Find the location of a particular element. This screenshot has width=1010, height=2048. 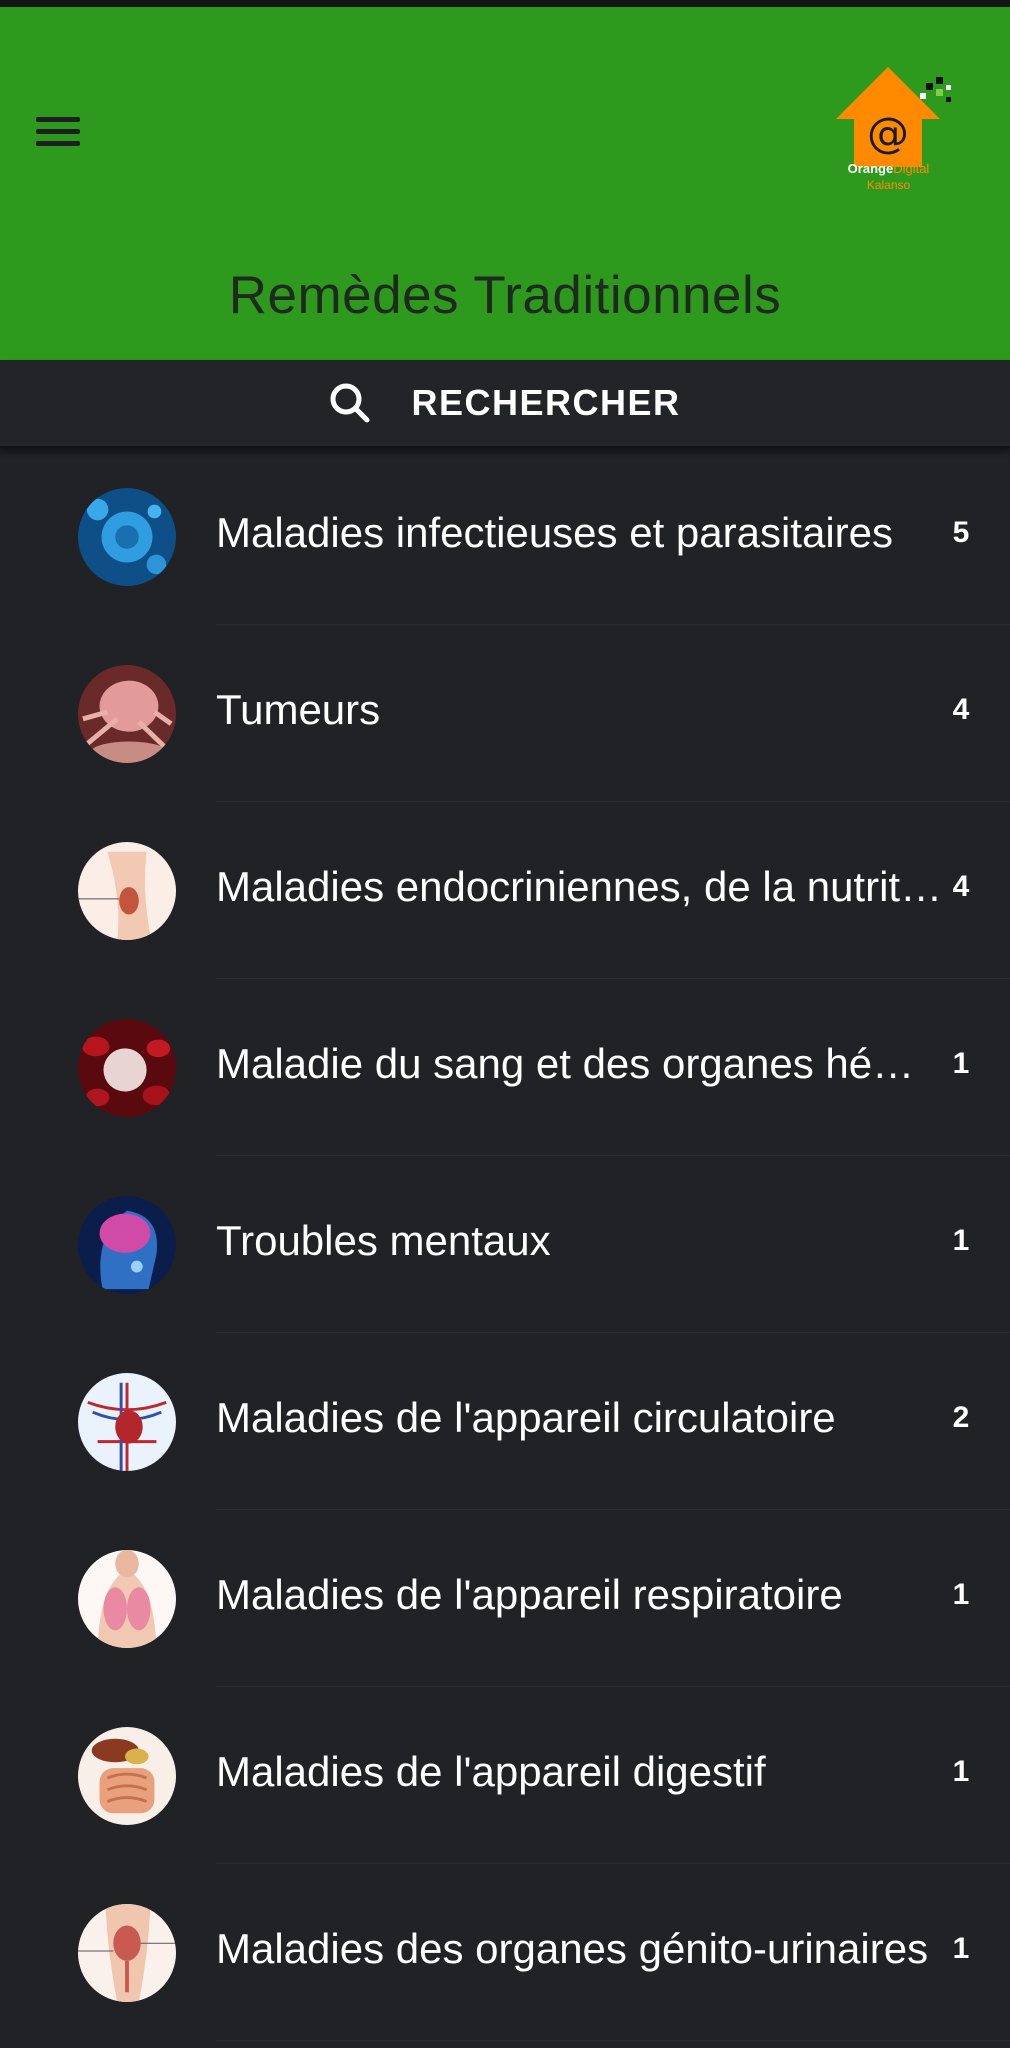

lungs-icon is located at coordinates (127, 1599).